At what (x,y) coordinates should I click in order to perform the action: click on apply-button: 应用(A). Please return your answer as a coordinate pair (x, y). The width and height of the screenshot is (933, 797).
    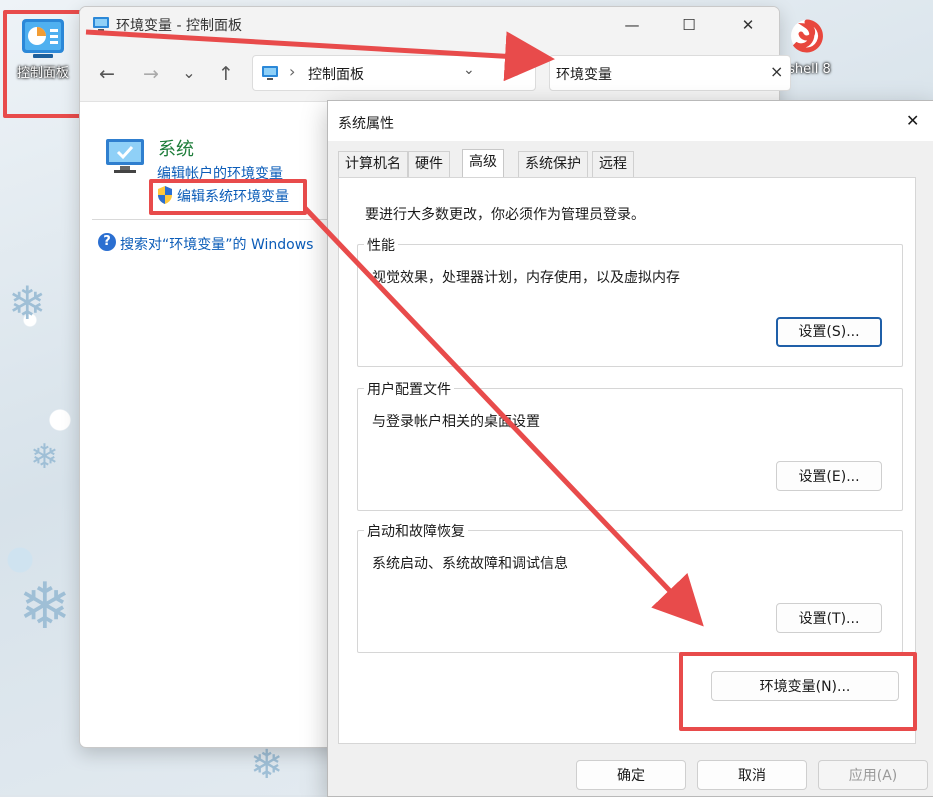
    Looking at the image, I should click on (873, 775).